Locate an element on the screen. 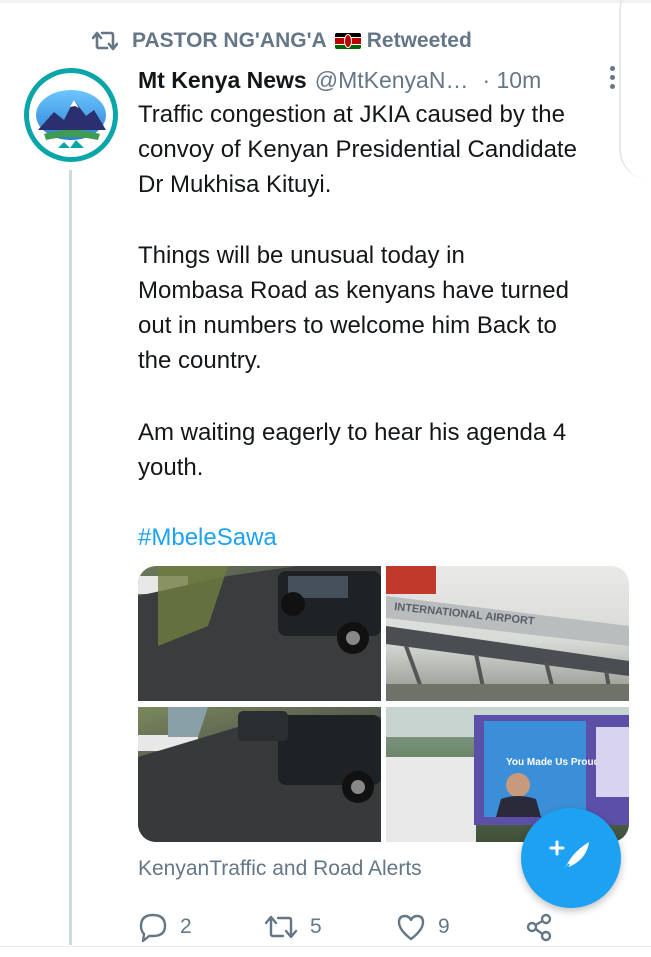 The image size is (651, 957). retweet-button: 5 is located at coordinates (293, 927).